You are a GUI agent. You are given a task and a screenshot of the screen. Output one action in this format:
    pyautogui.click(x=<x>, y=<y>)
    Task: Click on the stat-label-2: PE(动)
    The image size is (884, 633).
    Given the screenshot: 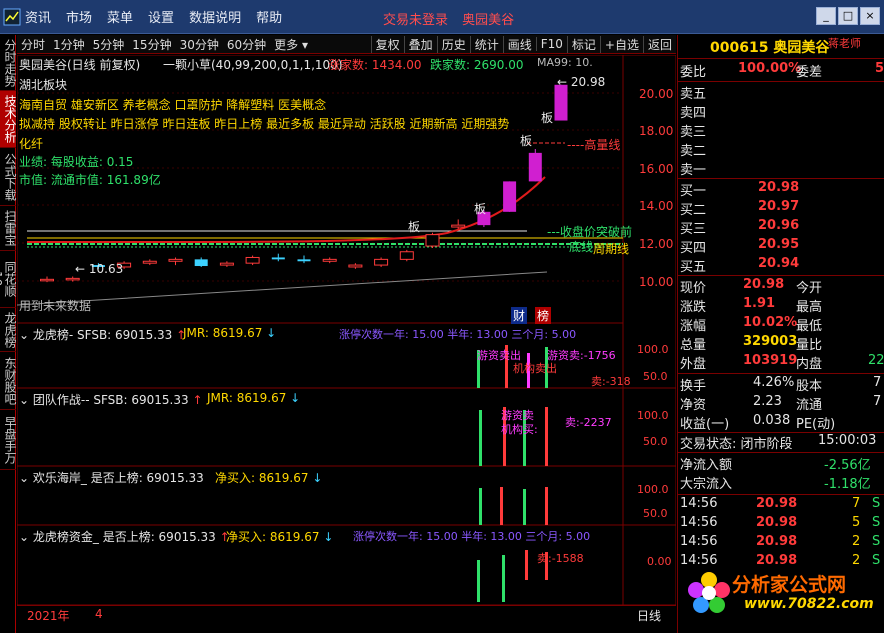 What is the action you would take?
    pyautogui.click(x=816, y=424)
    